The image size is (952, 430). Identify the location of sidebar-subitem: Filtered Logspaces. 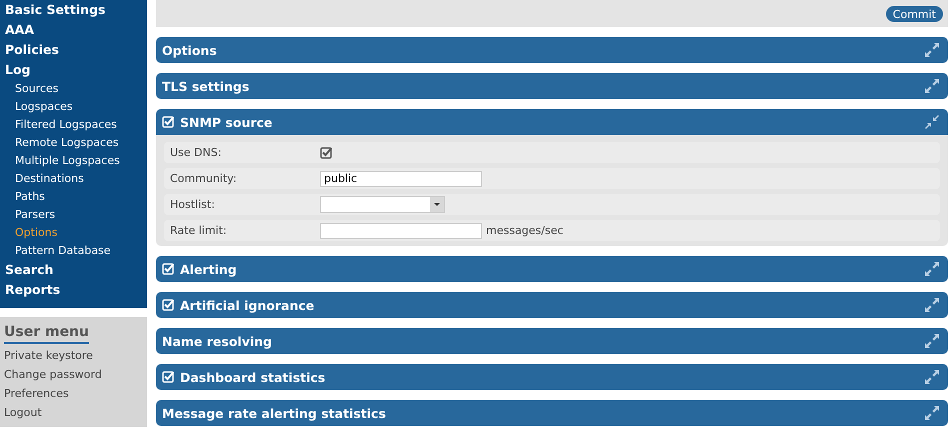
(73, 125).